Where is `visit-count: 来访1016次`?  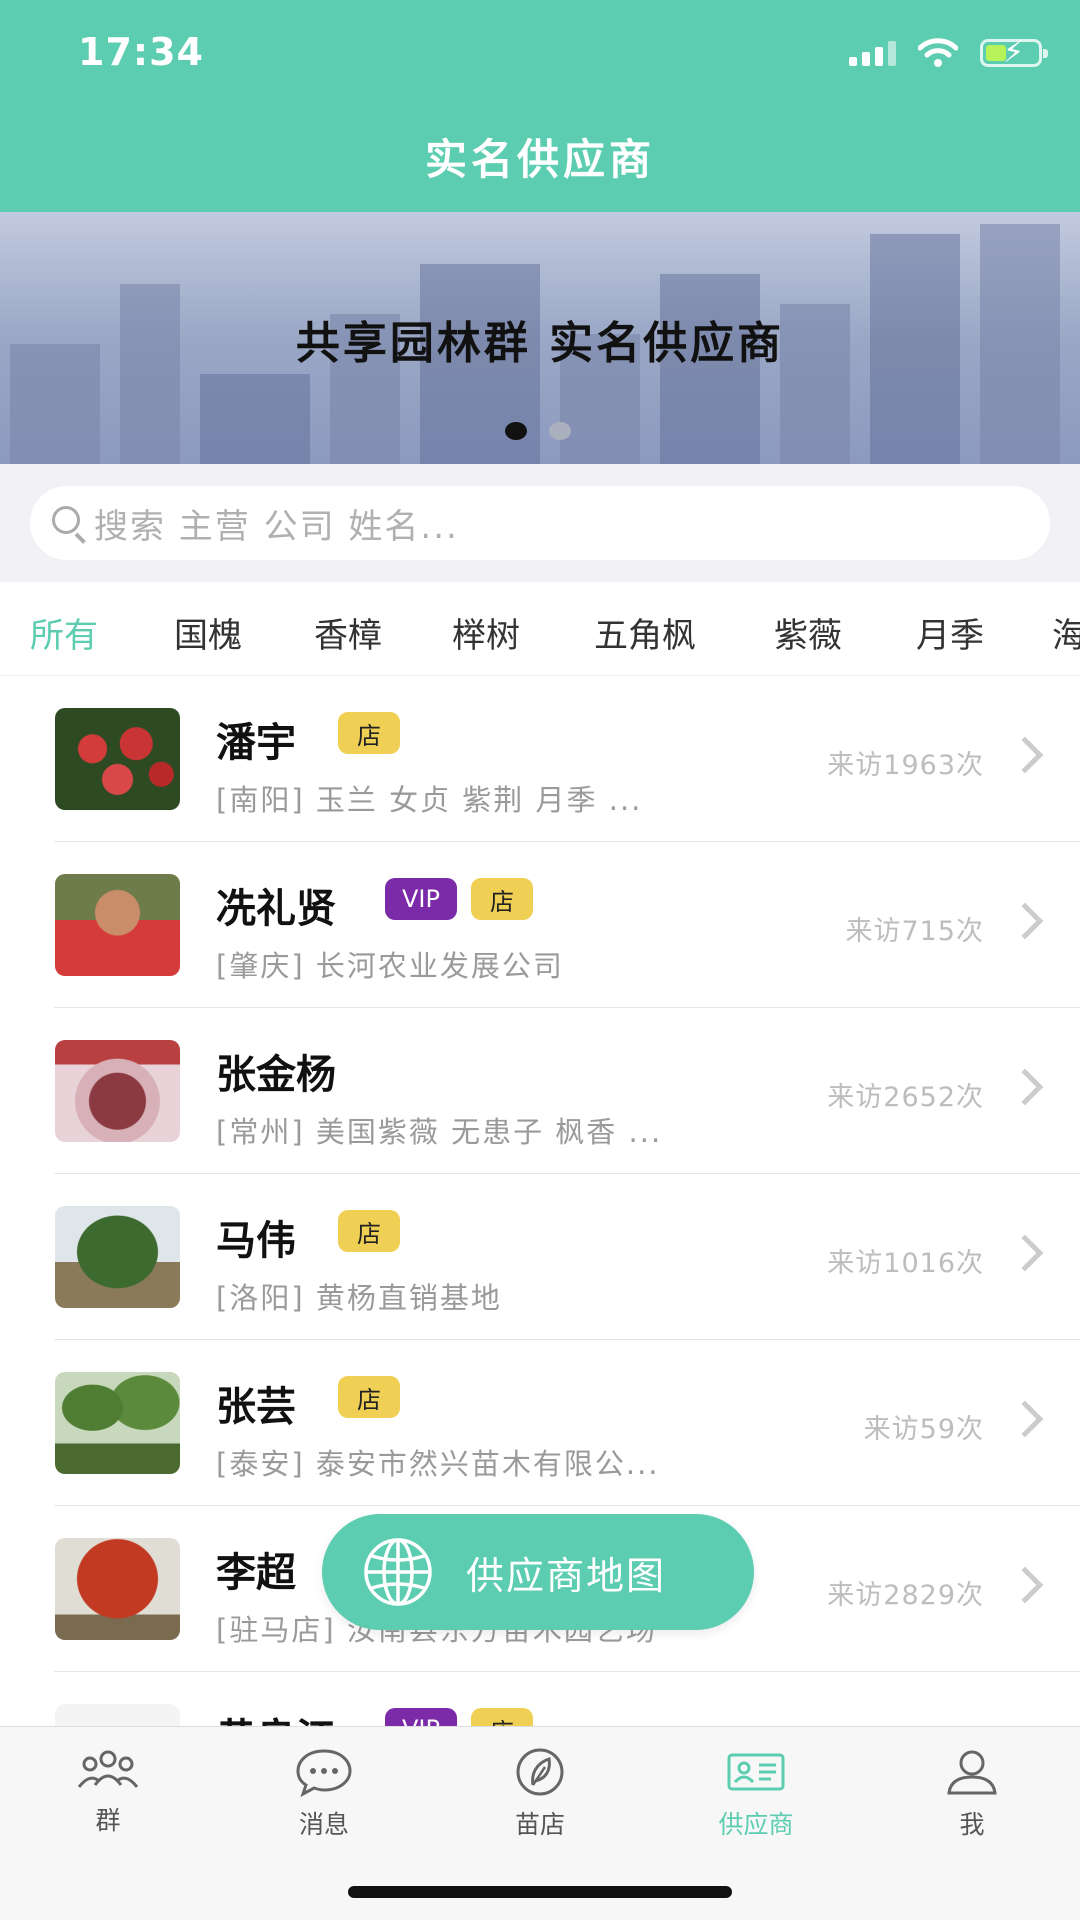 visit-count: 来访1016次 is located at coordinates (905, 1263).